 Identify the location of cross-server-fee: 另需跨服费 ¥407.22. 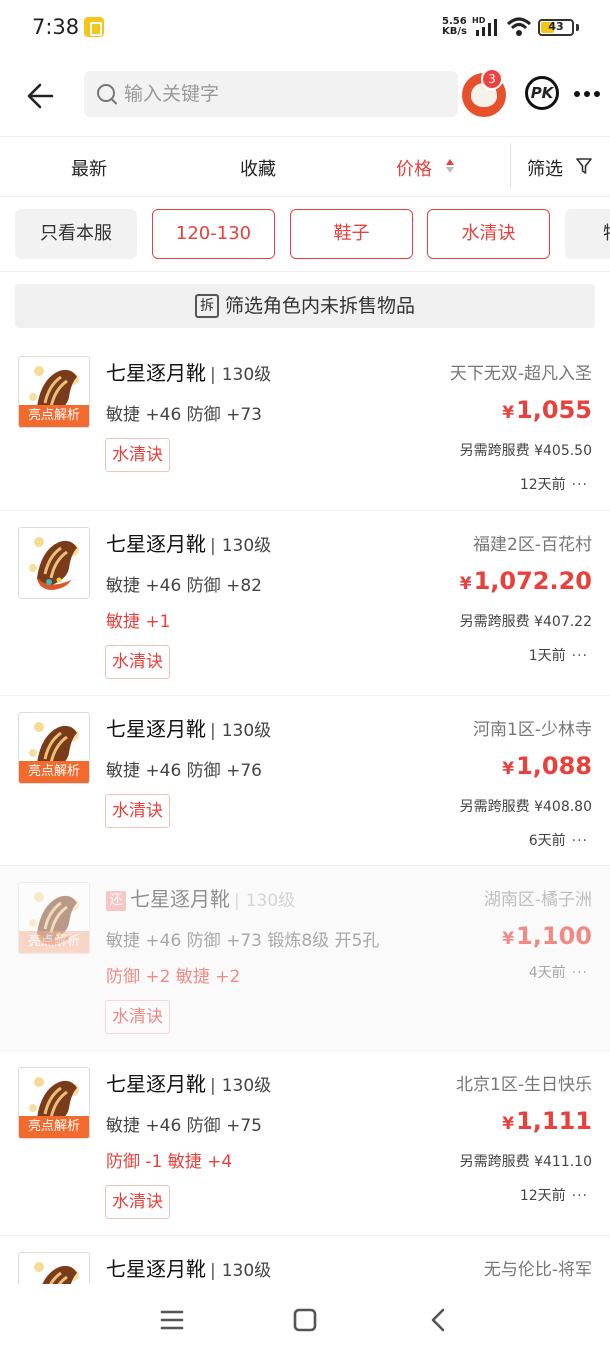
(525, 622).